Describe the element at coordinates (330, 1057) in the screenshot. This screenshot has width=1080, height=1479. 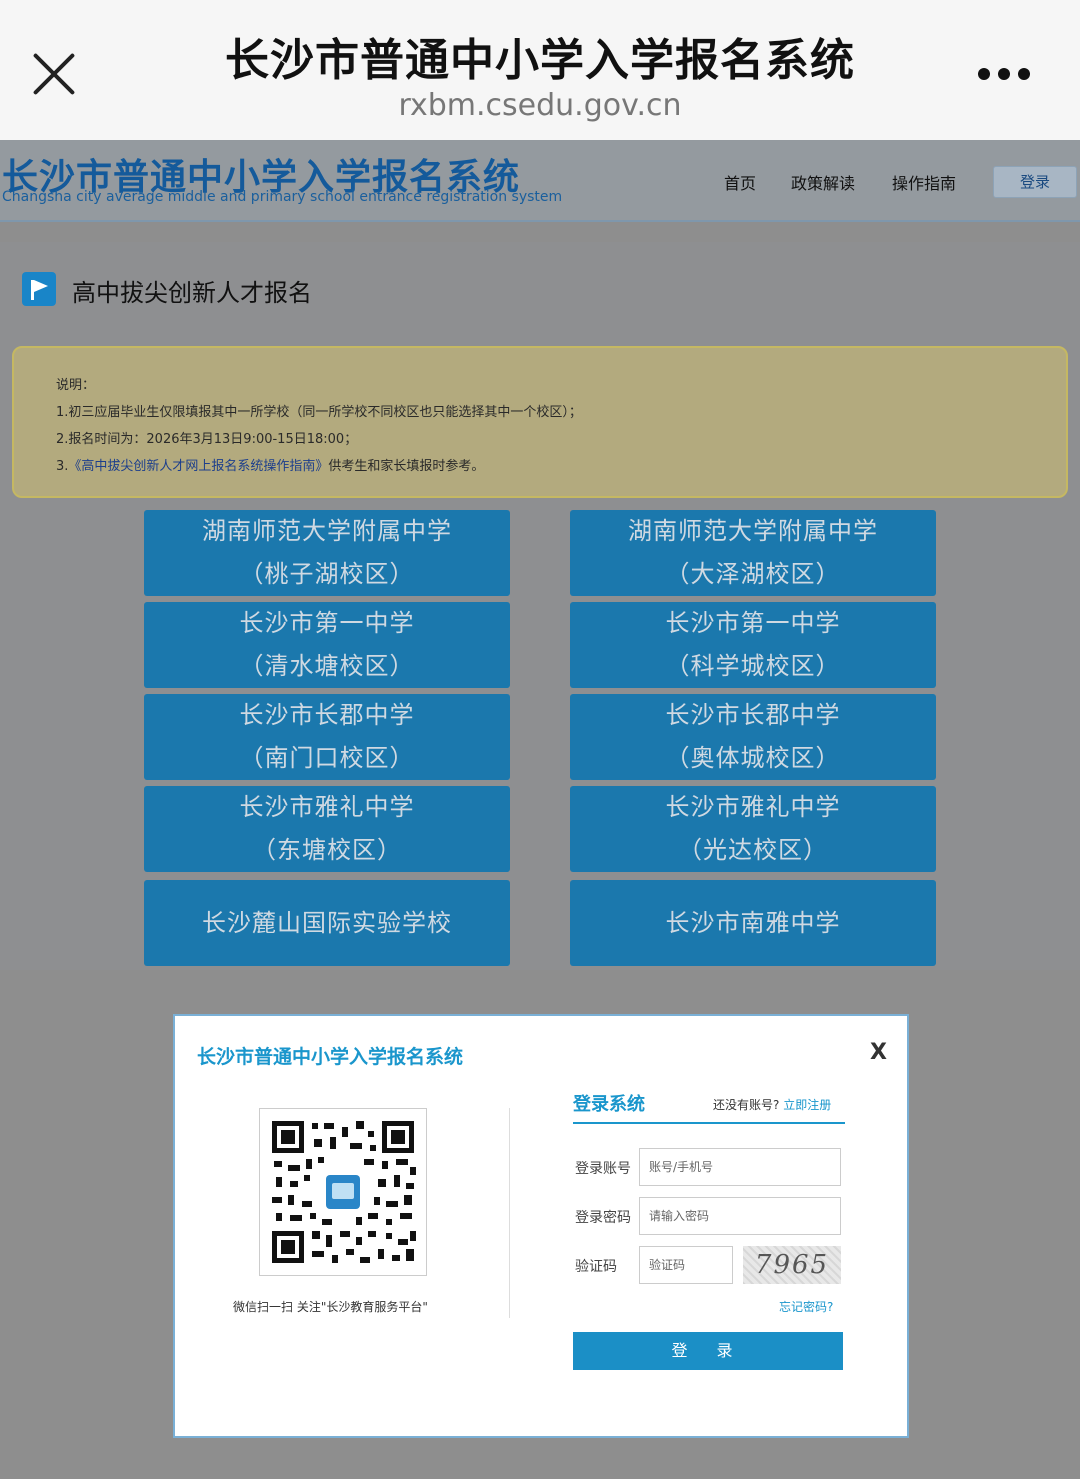
I see `modal-title: 长沙市普通中小学入学报名系统` at that location.